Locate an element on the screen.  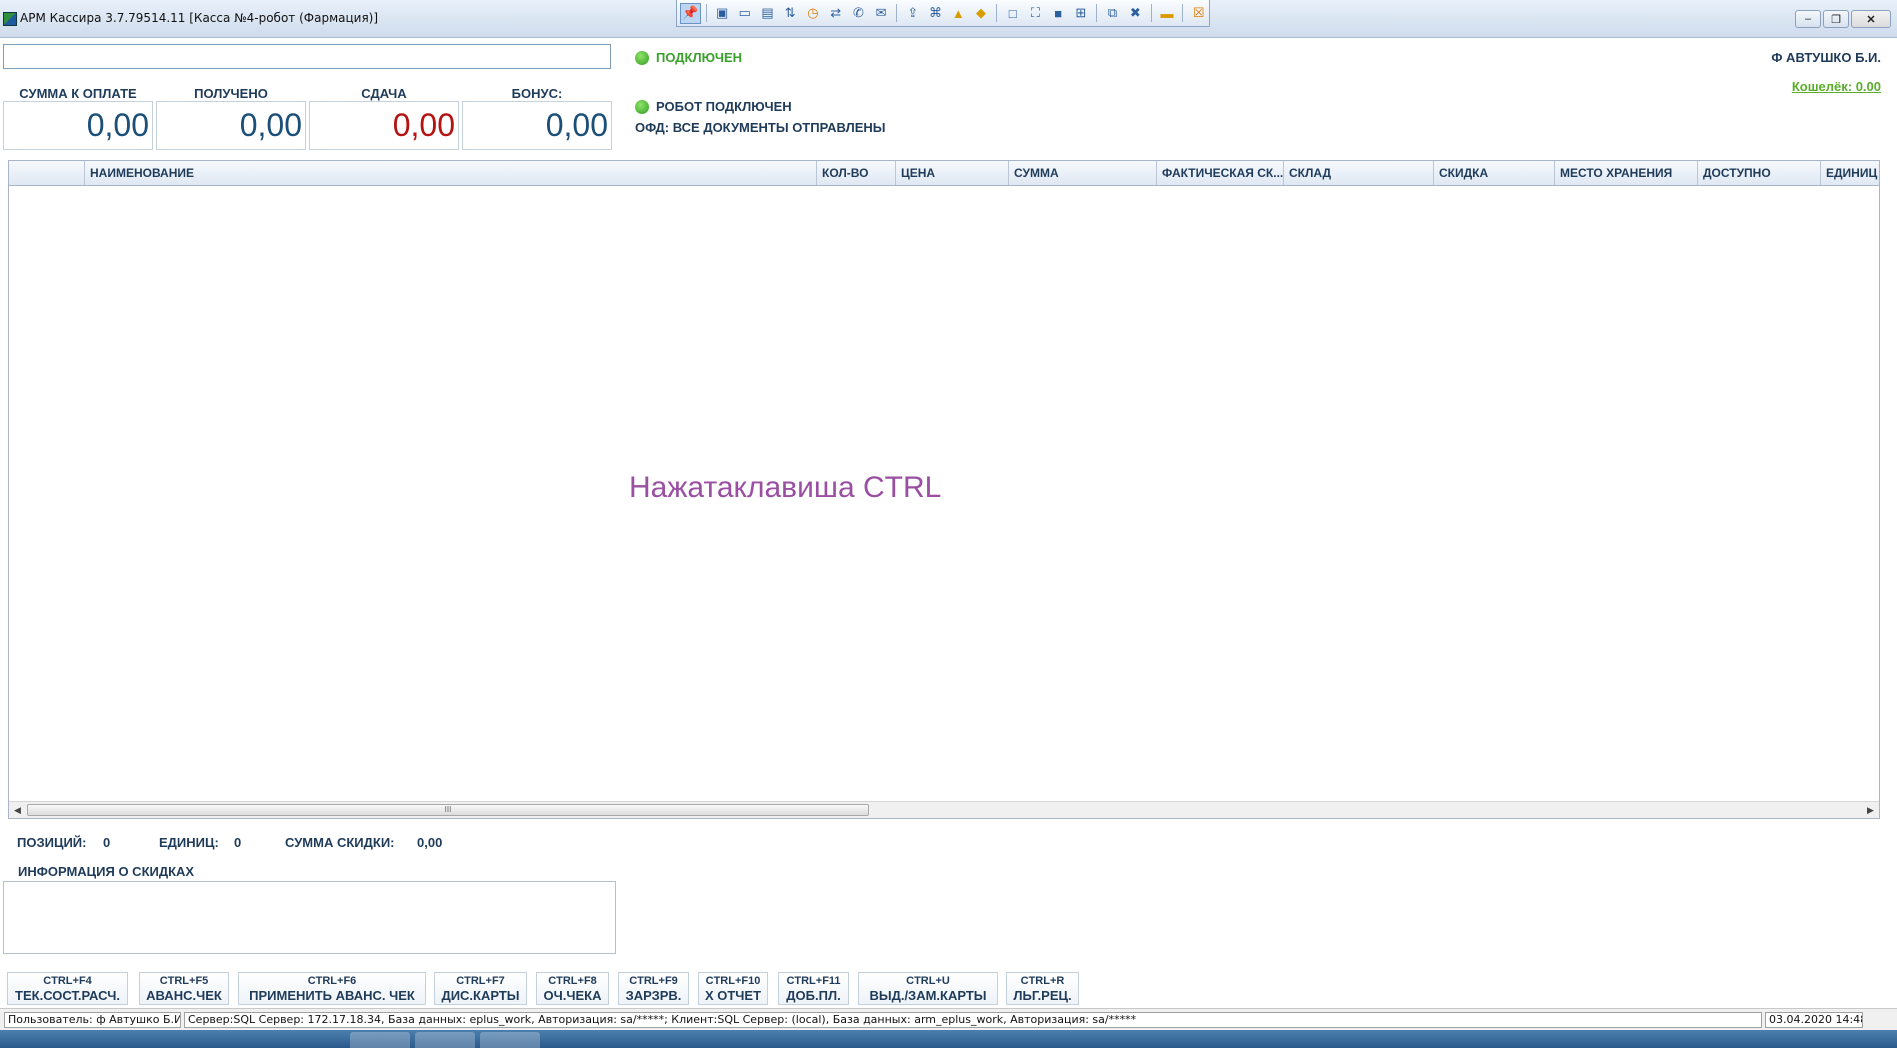
discount-sum-label: СУММА СКИДКИ: is located at coordinates (340, 842).